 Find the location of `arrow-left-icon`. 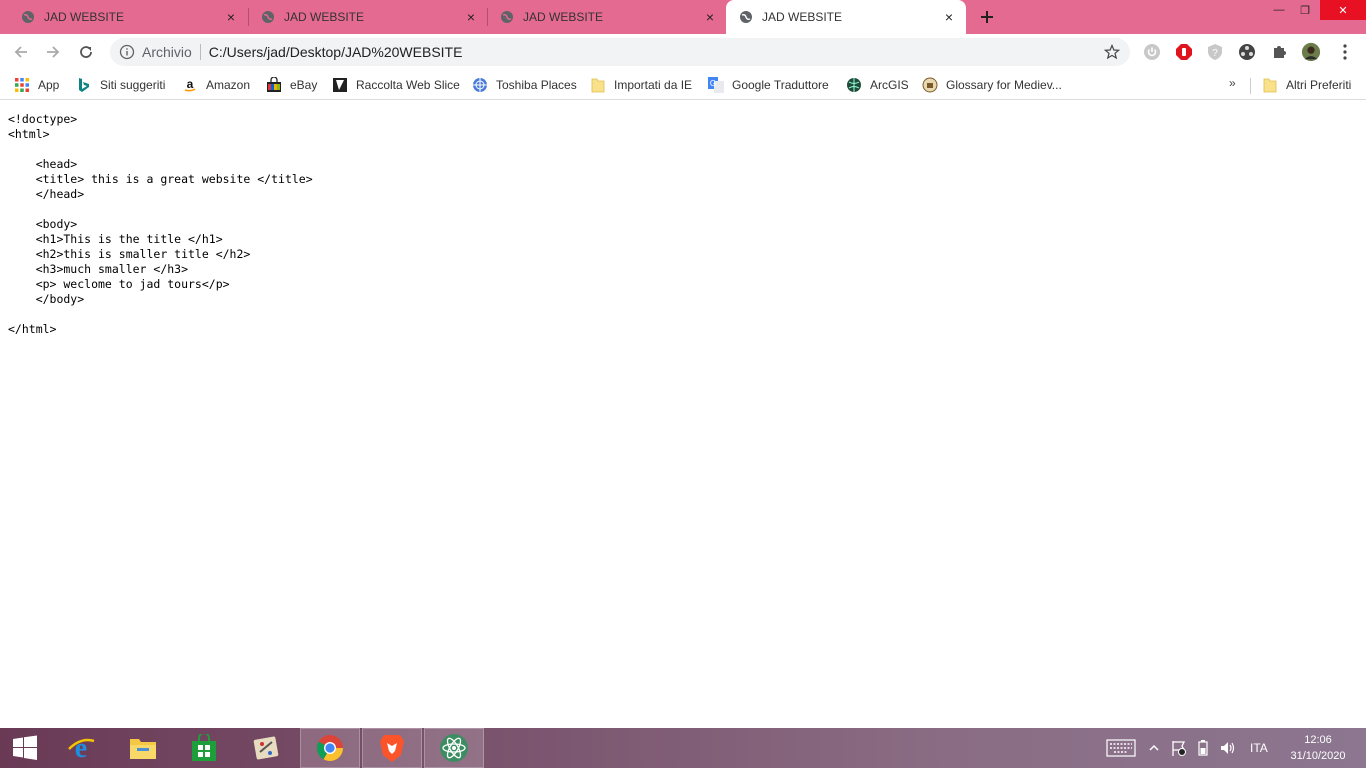

arrow-left-icon is located at coordinates (20, 52).